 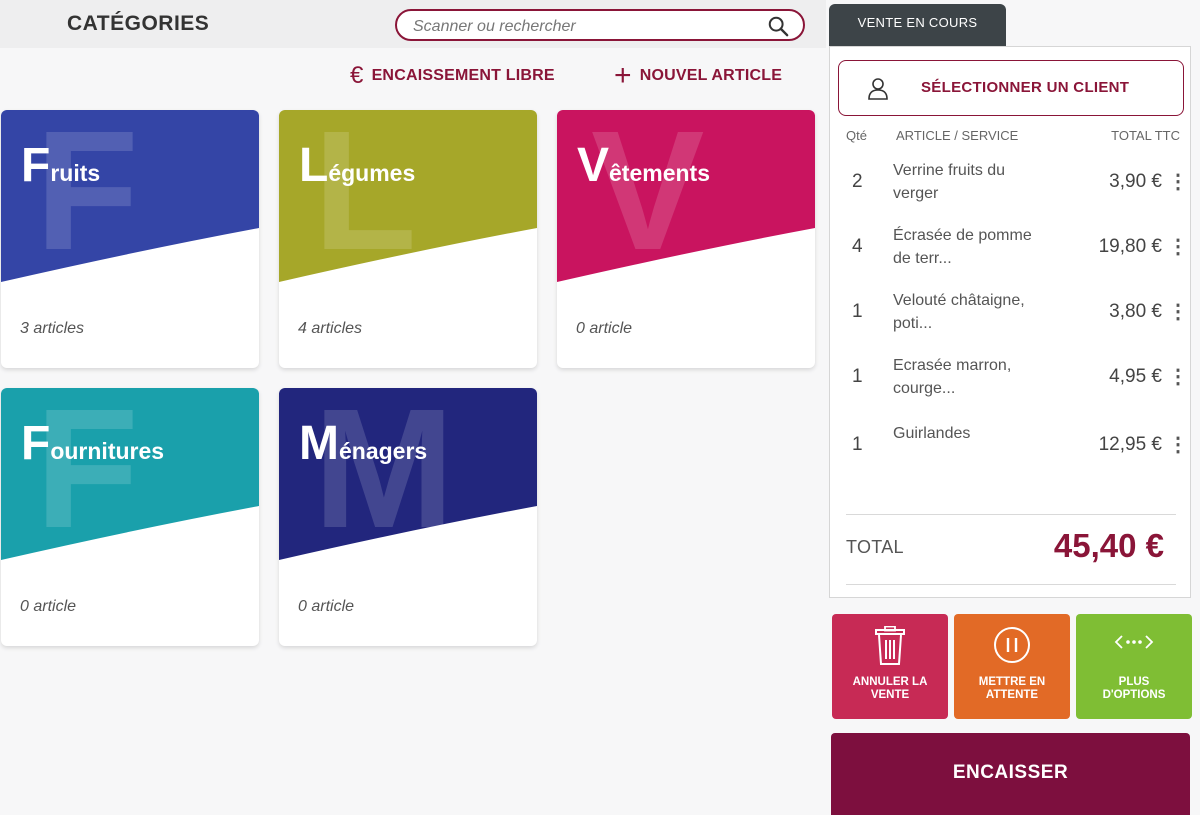 What do you see at coordinates (107, 451) in the screenshot?
I see `category-name-rest: ournitures` at bounding box center [107, 451].